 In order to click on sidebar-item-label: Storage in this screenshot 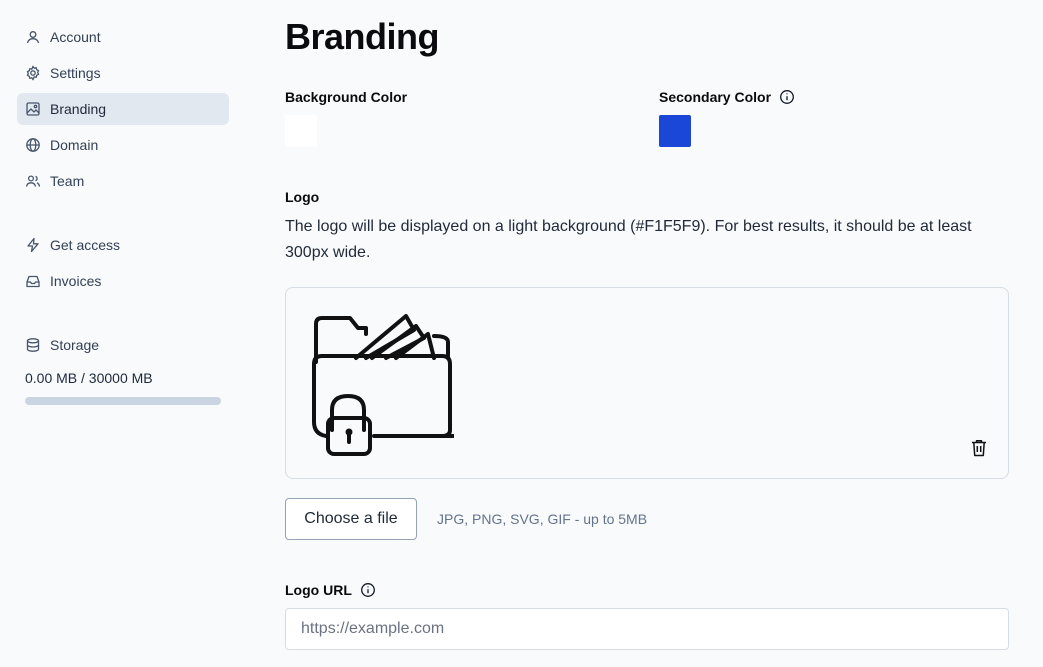, I will do `click(75, 345)`.